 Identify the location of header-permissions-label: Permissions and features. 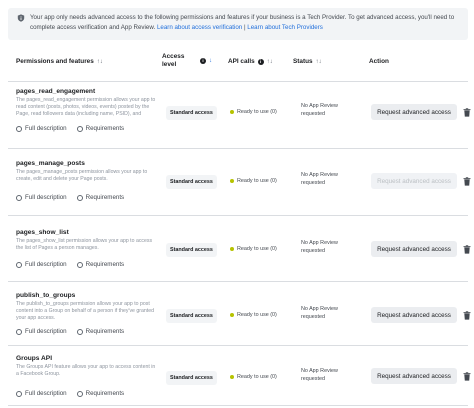
(55, 61).